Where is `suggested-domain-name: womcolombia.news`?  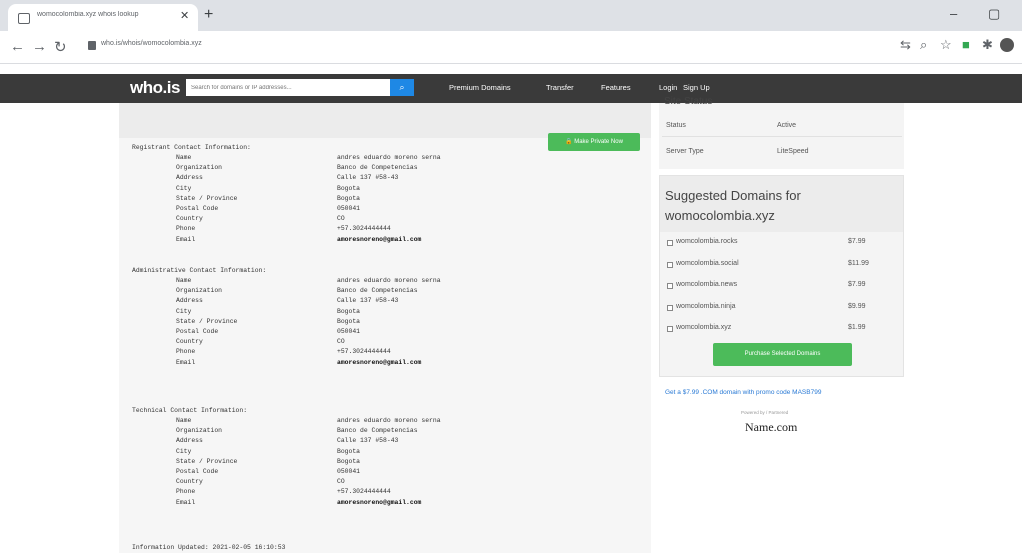
suggested-domain-name: womcolombia.news is located at coordinates (706, 284).